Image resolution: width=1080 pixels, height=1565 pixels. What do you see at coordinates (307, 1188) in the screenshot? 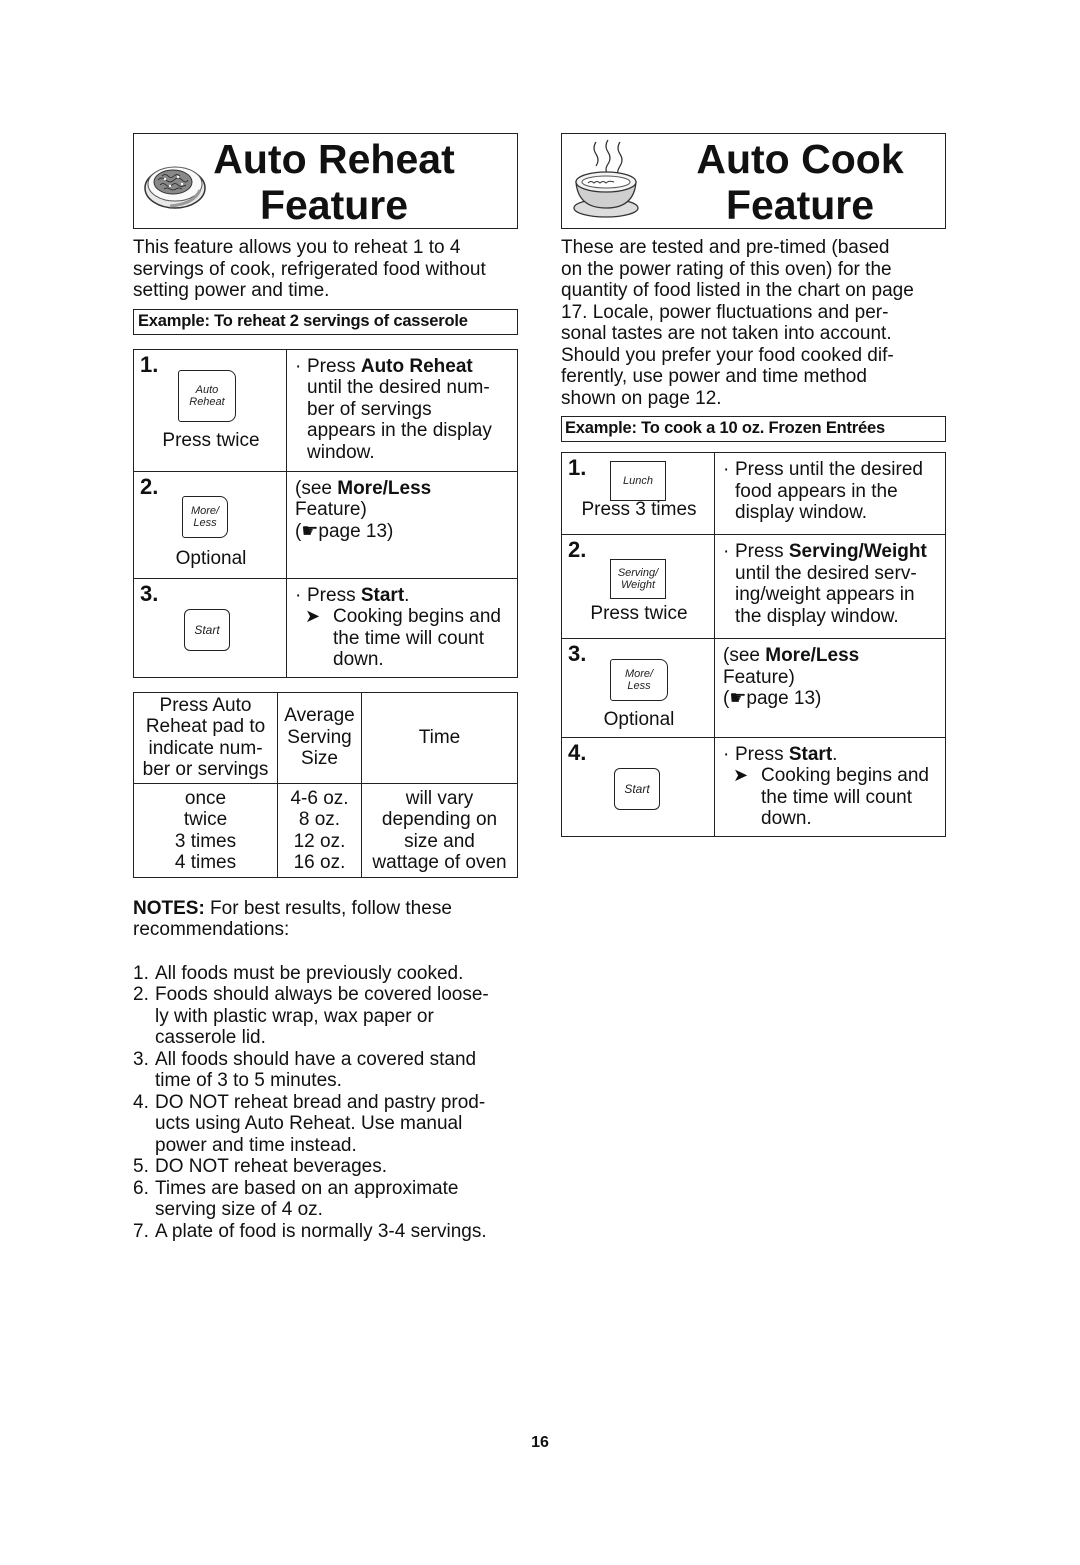
I see `note-text: Times are based on an approximate` at bounding box center [307, 1188].